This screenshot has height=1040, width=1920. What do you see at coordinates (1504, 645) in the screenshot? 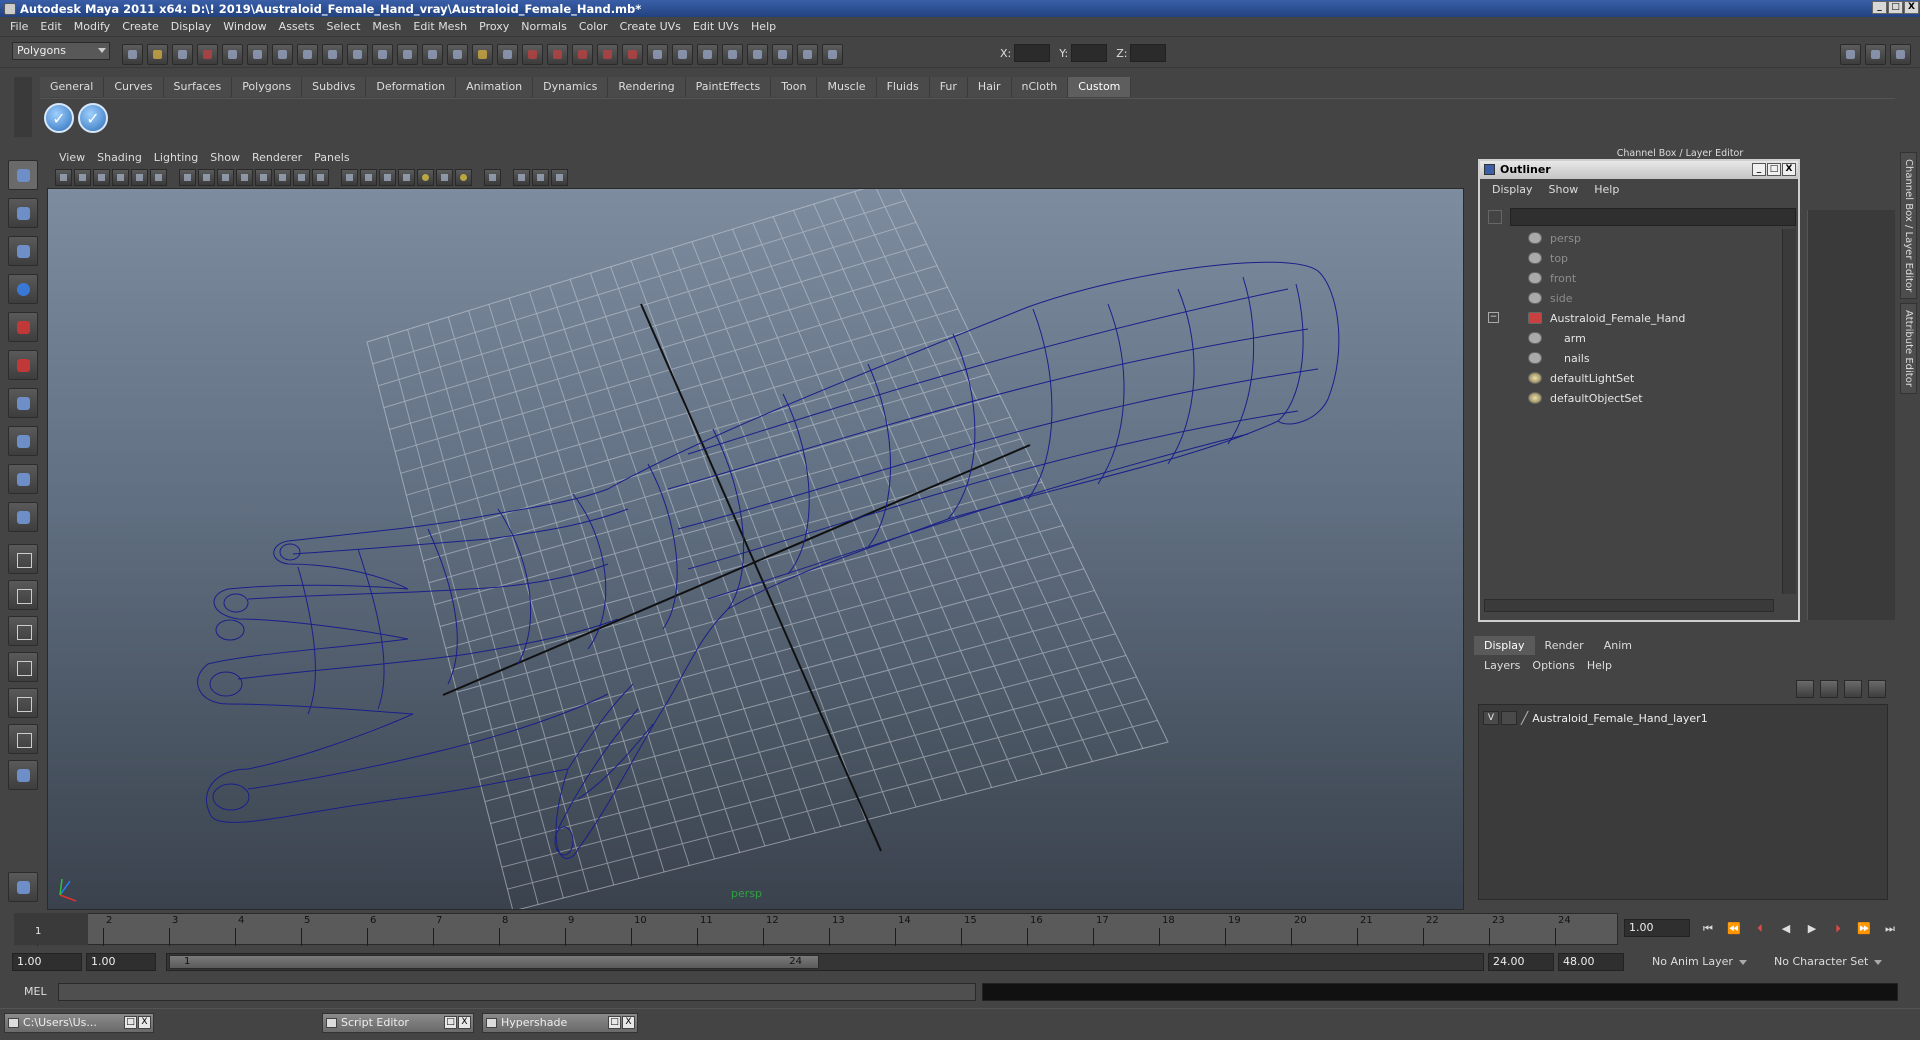
I see `layer-tab-display: Display` at bounding box center [1504, 645].